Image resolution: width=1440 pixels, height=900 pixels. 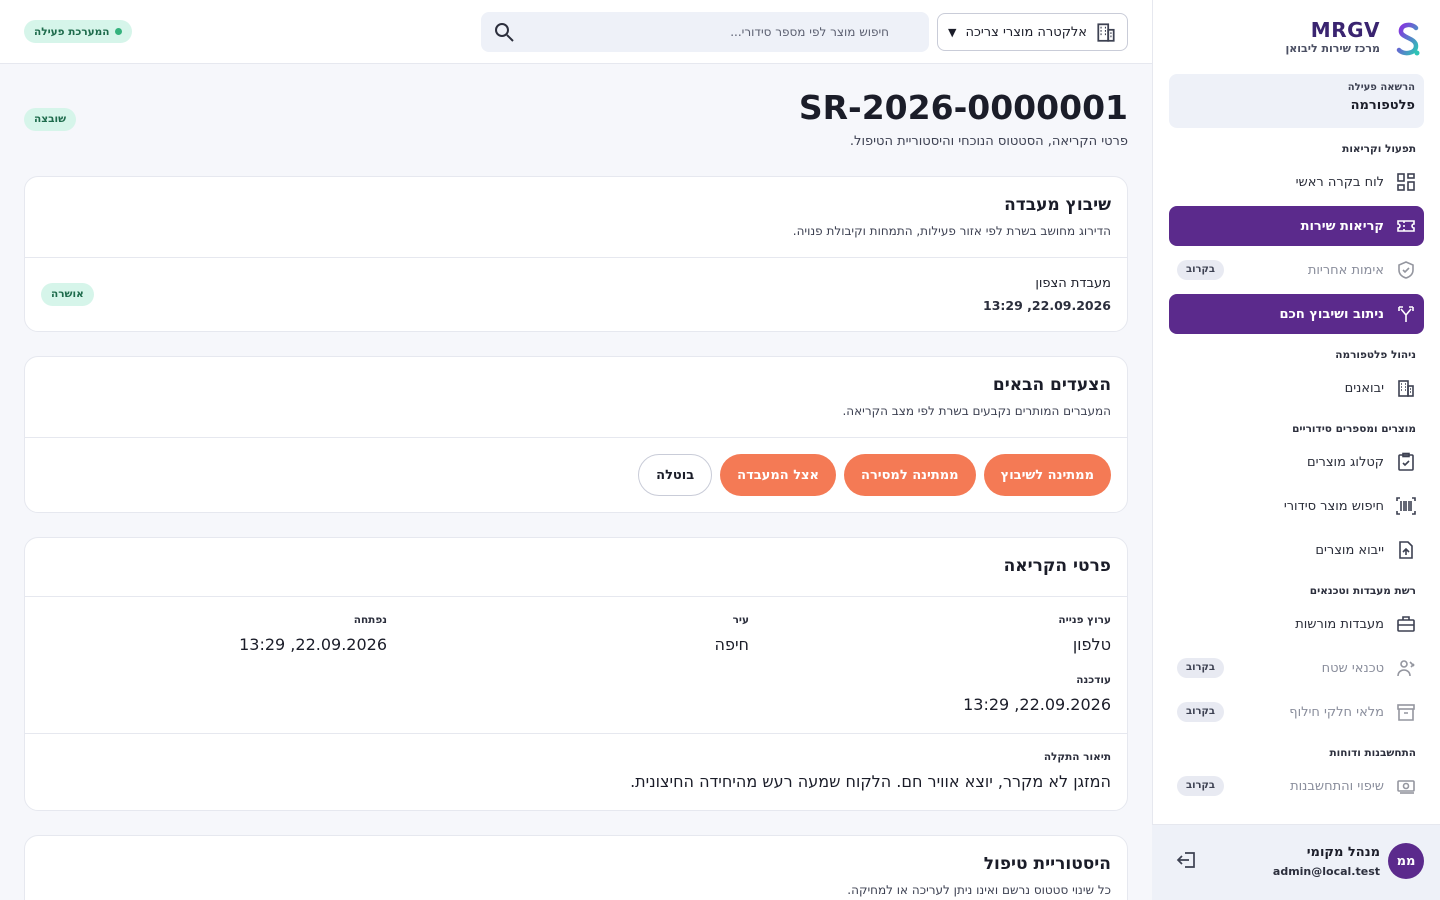 What do you see at coordinates (1372, 753) in the screenshot?
I see `section-billing: התחשבנות ודוחות` at bounding box center [1372, 753].